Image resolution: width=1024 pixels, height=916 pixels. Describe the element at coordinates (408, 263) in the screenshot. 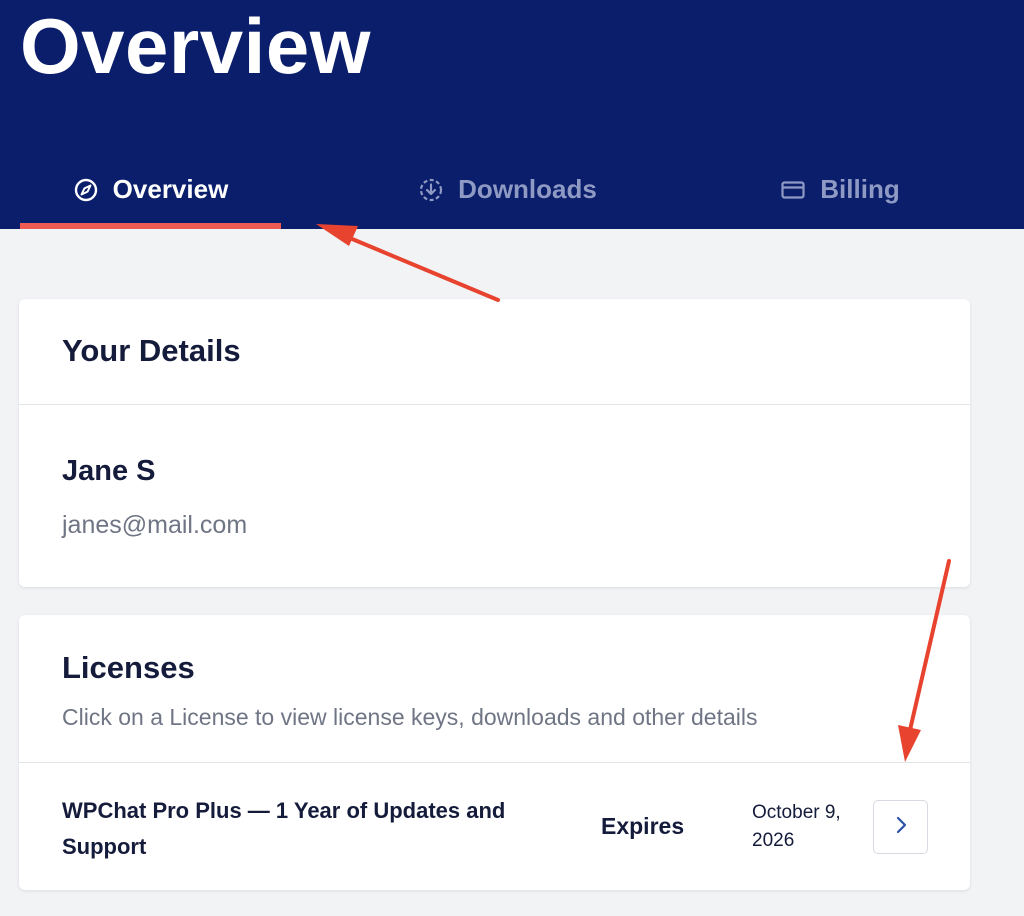

I see `annotation-arrow` at that location.